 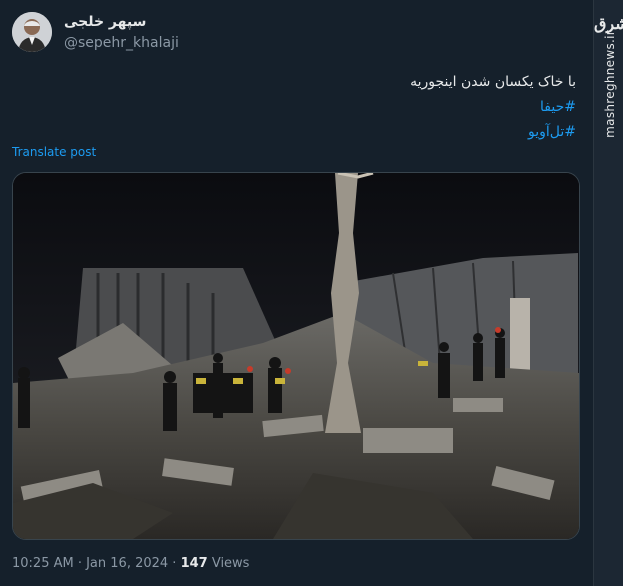 I want to click on hashtag-link-tel-aviv: #تل‌آویو, so click(x=376, y=132).